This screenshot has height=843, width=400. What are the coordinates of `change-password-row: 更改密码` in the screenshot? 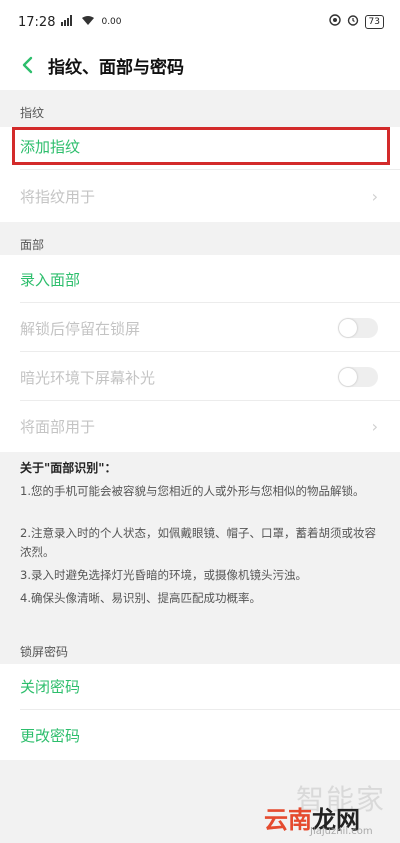 It's located at (200, 735).